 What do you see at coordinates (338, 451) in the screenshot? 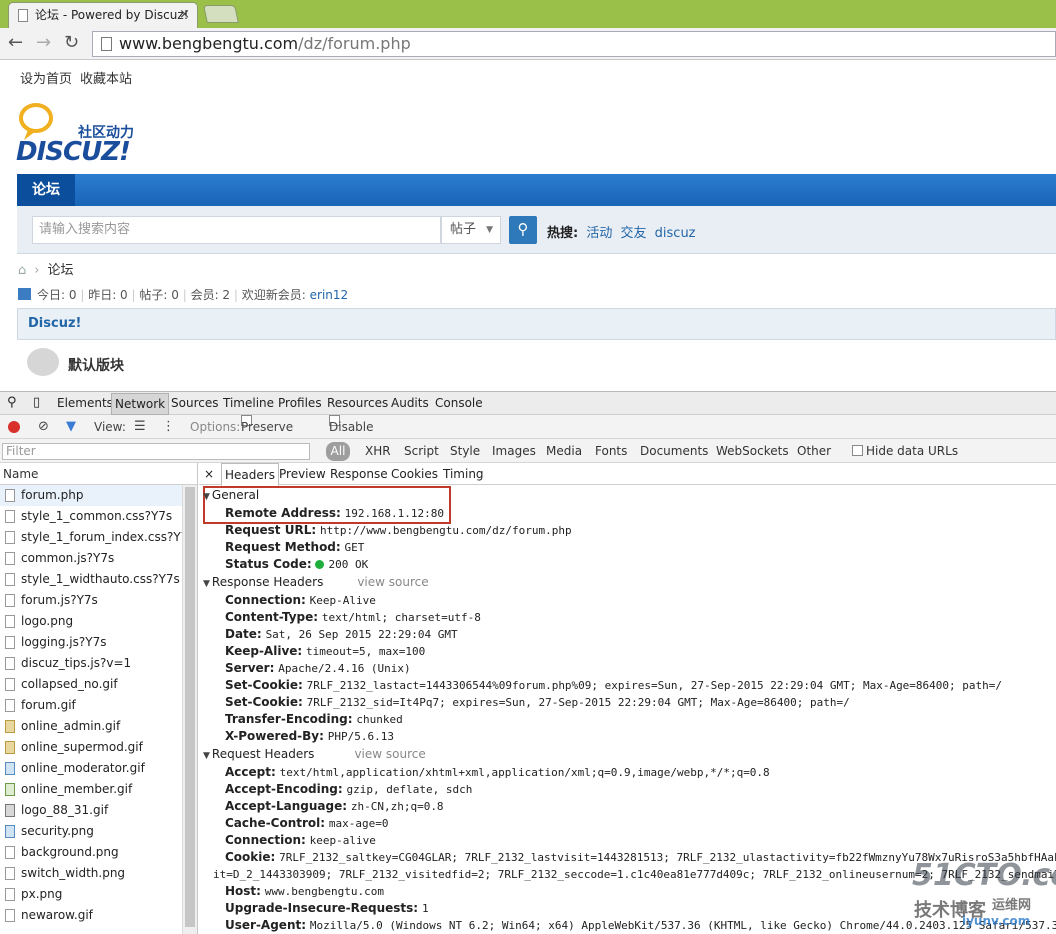
I see `filter-all-button: All` at bounding box center [338, 451].